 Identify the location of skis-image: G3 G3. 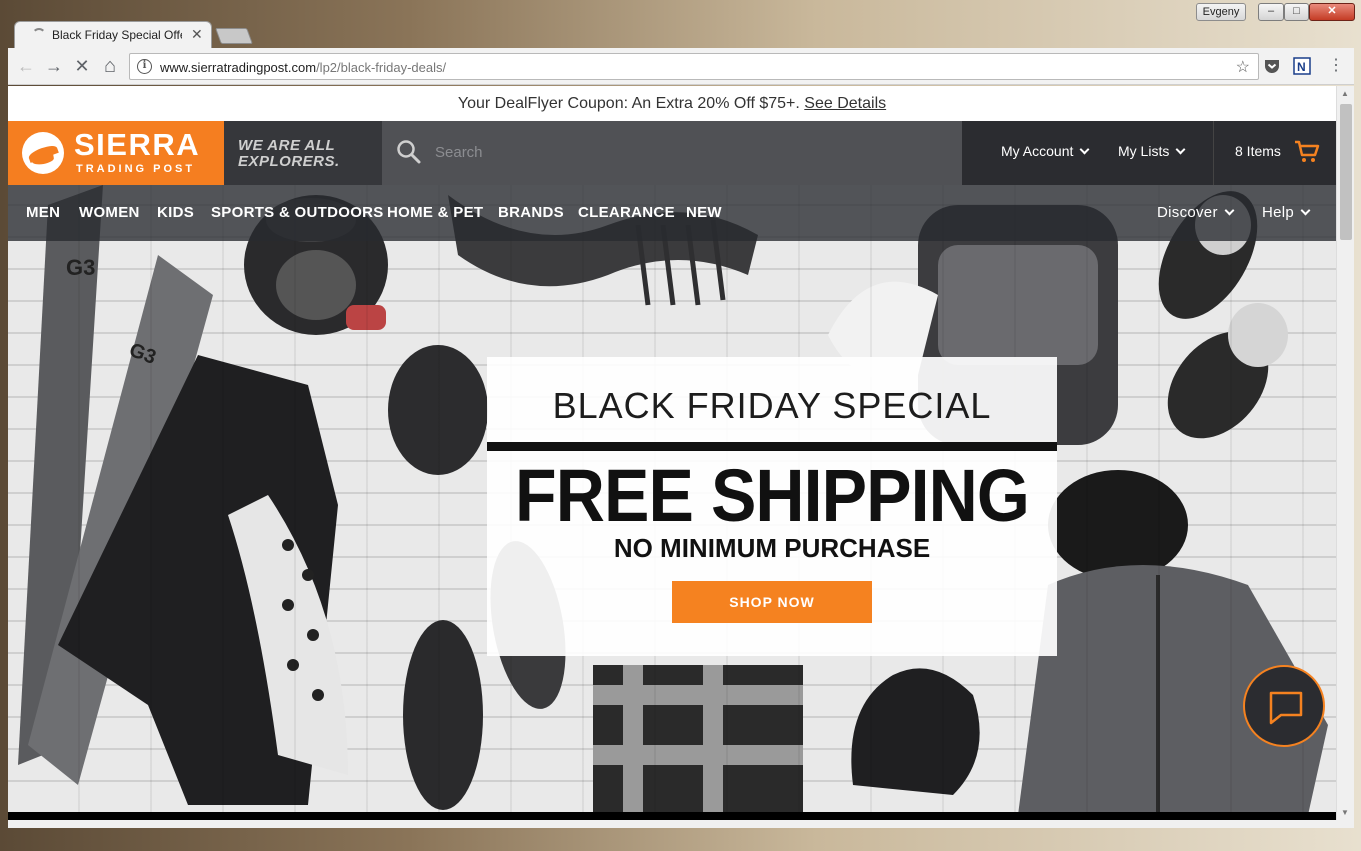
(115, 485).